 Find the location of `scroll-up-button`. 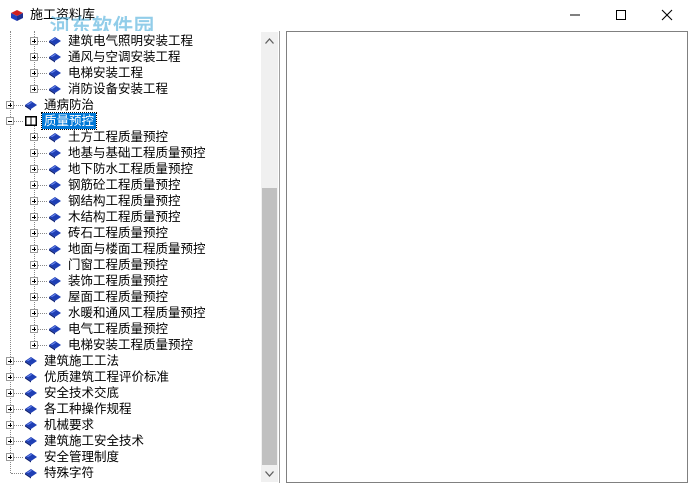

scroll-up-button is located at coordinates (269, 40).